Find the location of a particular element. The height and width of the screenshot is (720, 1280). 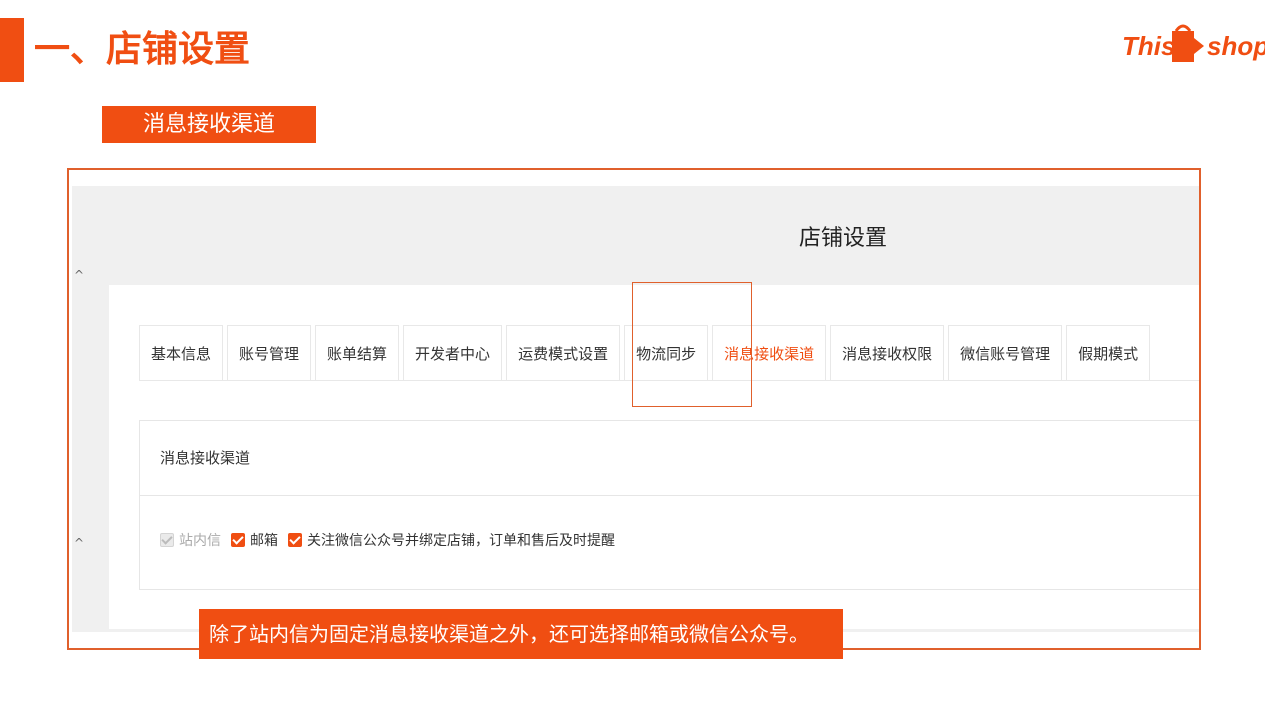

card-title: 消息接收渠道 is located at coordinates (669, 458).